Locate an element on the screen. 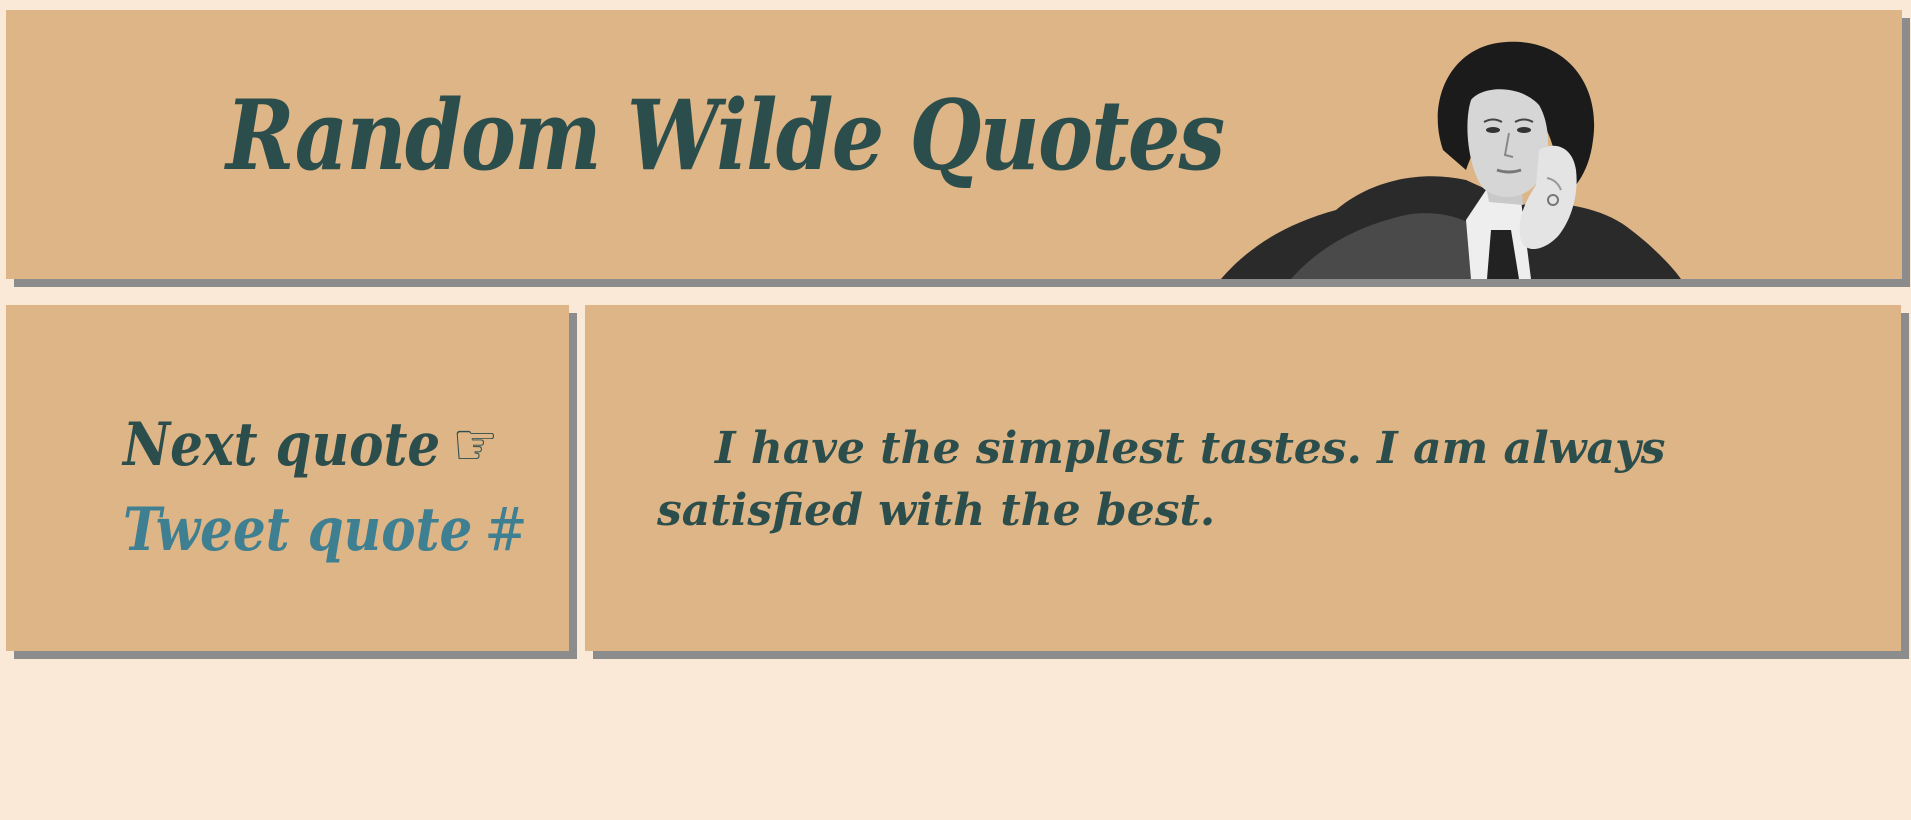 The image size is (1911, 820). tweet-quote-label: Tweet quote is located at coordinates (298, 530).